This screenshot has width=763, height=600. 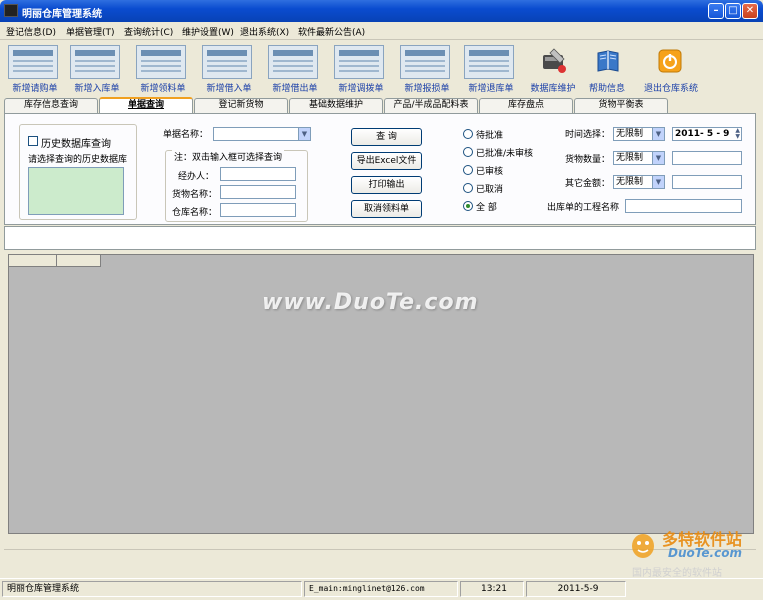 I want to click on database-tools-icon, so click(x=554, y=60).